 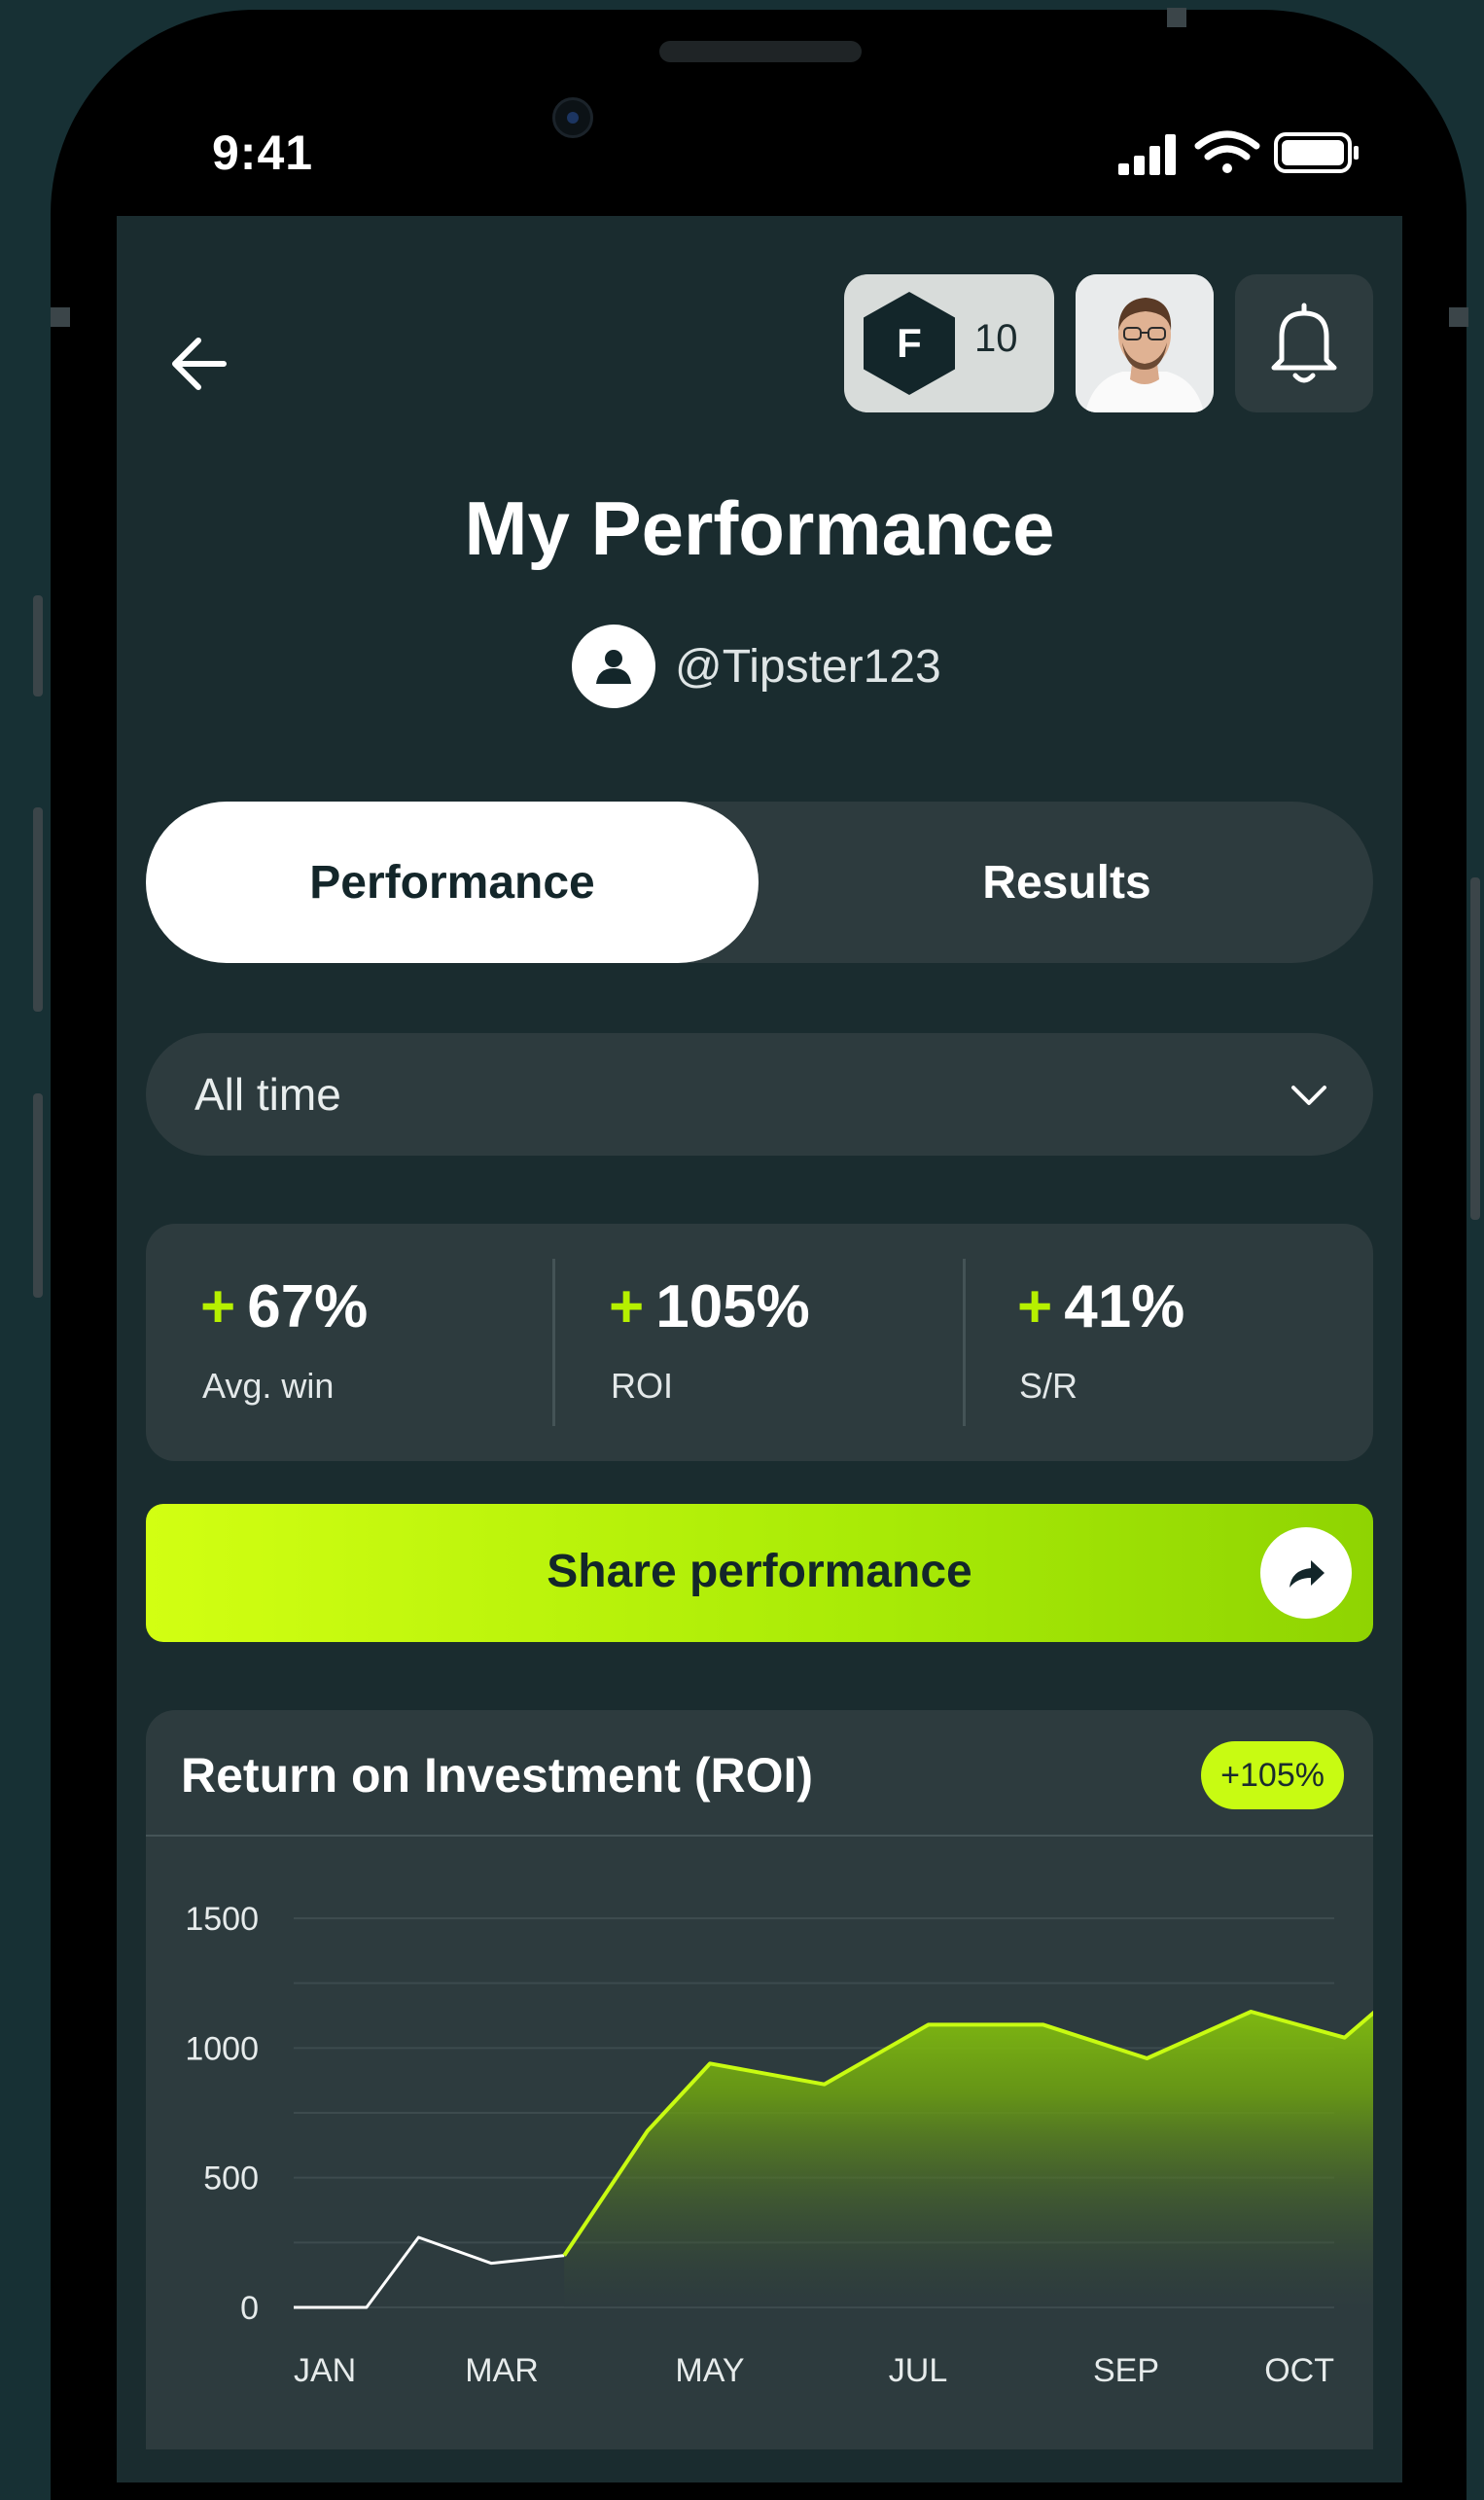 I want to click on y-tick-label: 0, so click(x=250, y=2308).